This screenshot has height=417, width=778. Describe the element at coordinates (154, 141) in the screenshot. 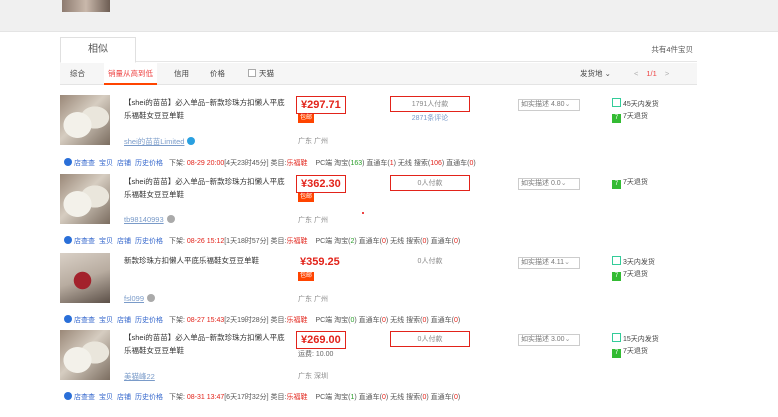

I see `shop-name: shei的苗苗Limited` at that location.